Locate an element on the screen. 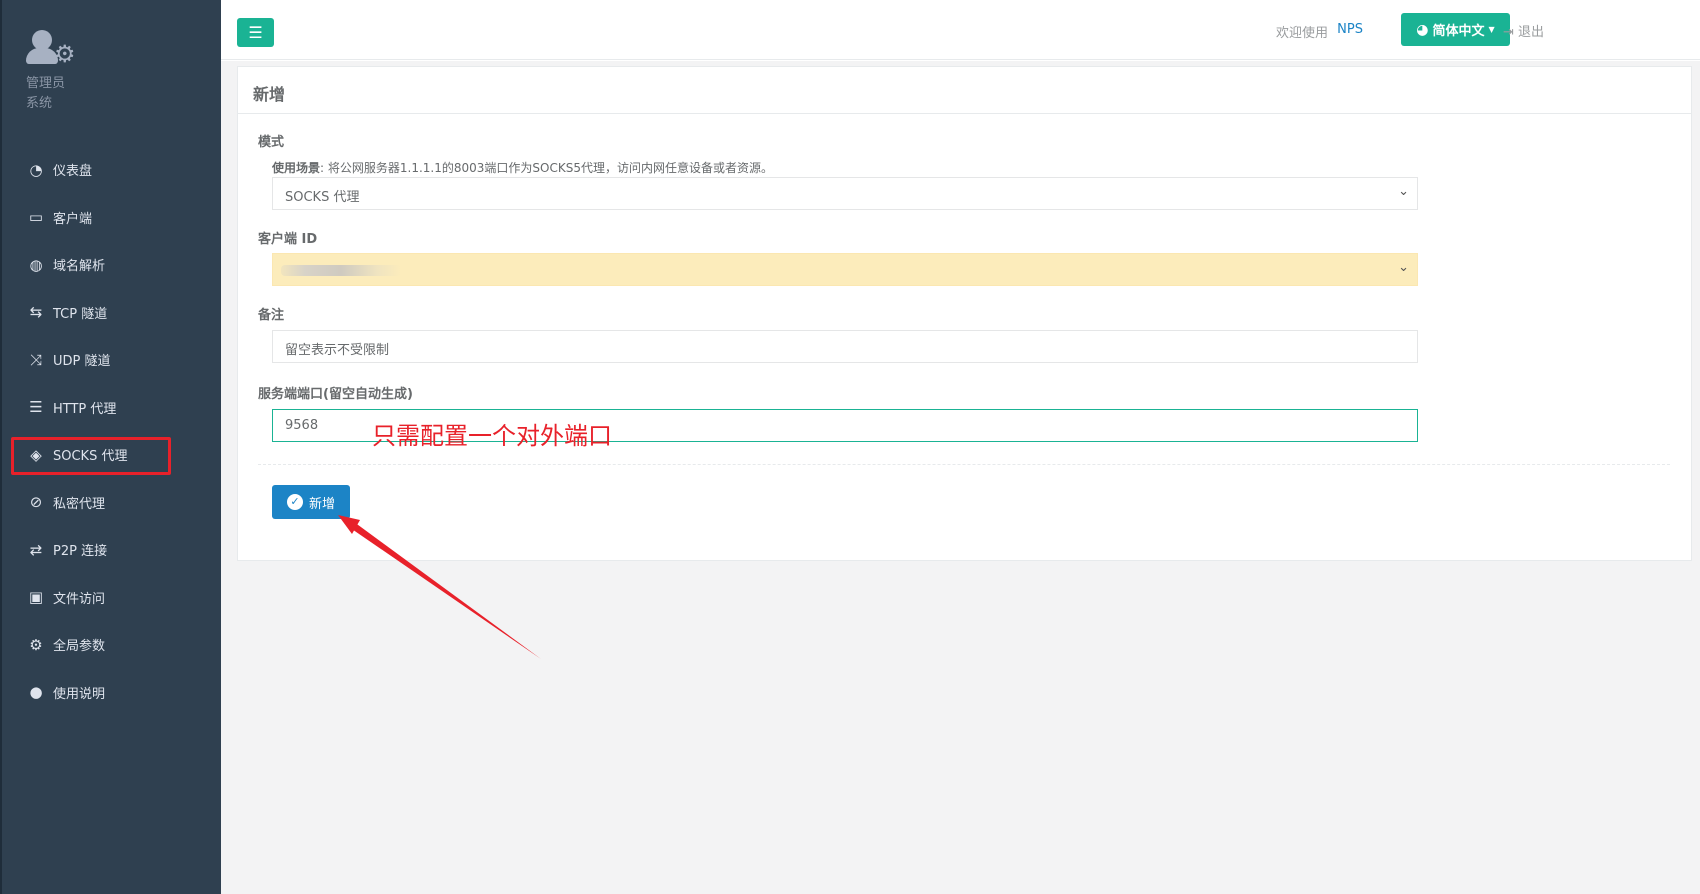 This screenshot has height=894, width=1700. redacted-client-value is located at coordinates (341, 270).